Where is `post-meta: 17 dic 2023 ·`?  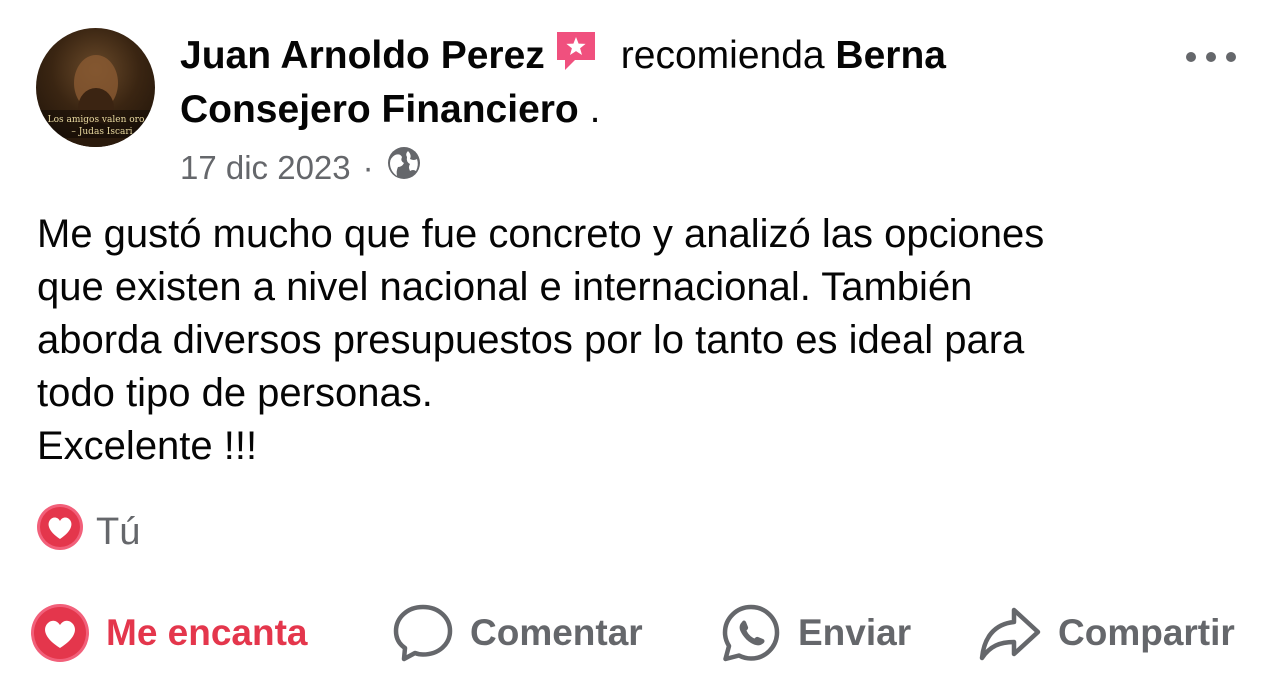
post-meta: 17 dic 2023 · is located at coordinates (301, 167).